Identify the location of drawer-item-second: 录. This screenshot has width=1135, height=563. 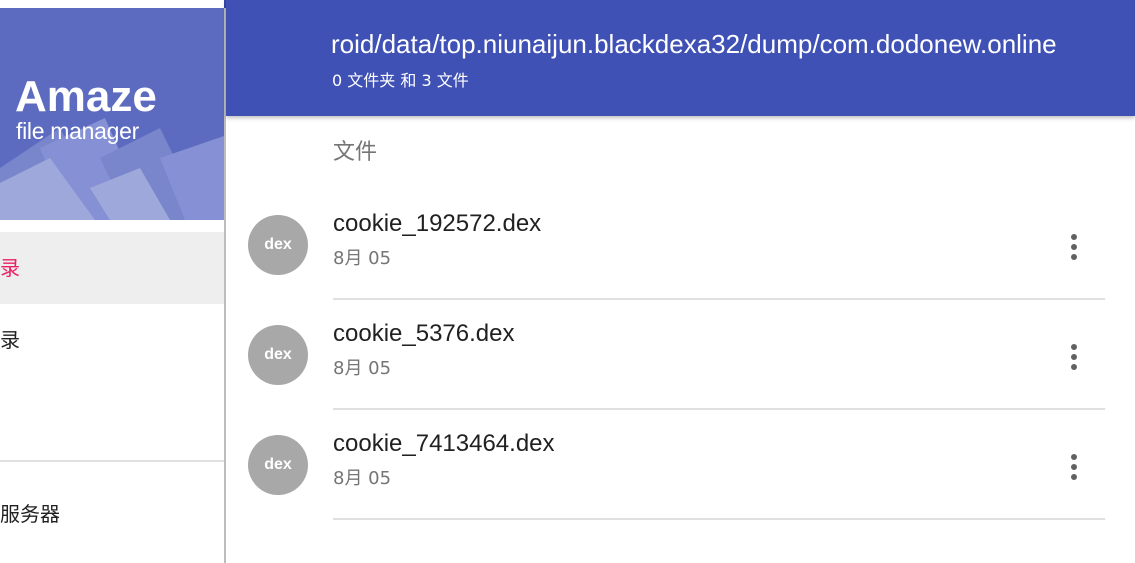
(112, 340).